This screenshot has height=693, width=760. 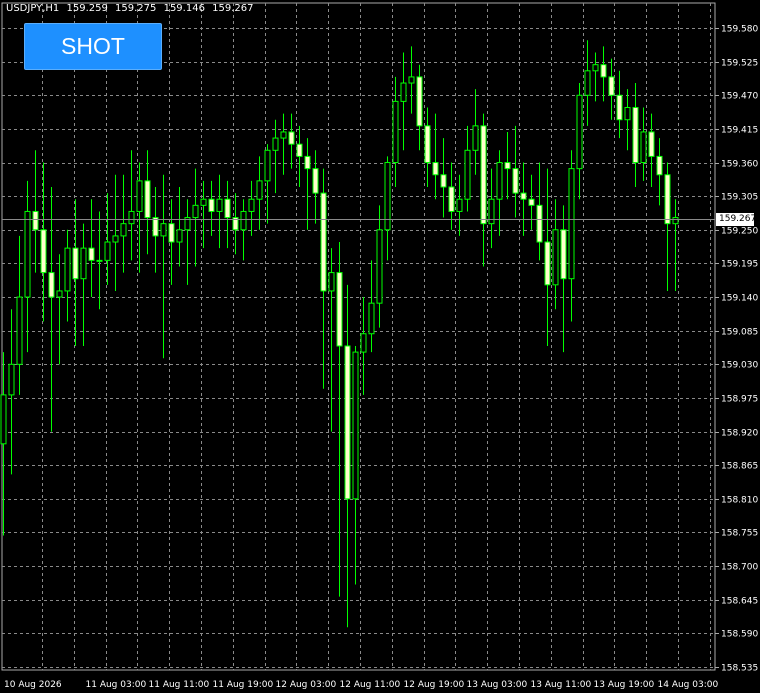 What do you see at coordinates (739, 97) in the screenshot?
I see `y-tick-label: 159.470` at bounding box center [739, 97].